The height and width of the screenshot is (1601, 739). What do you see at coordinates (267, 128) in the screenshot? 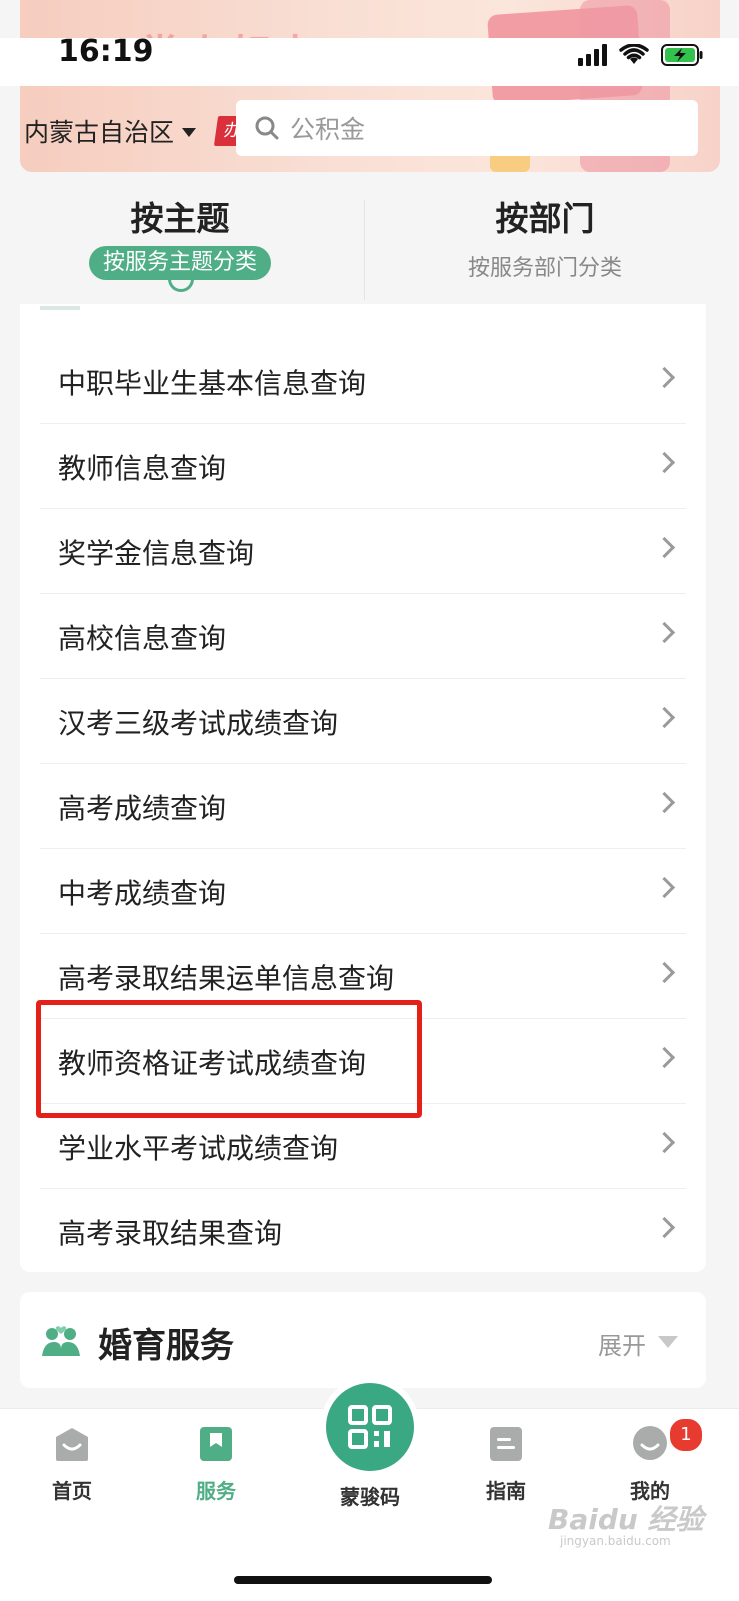
I see `search-icon` at bounding box center [267, 128].